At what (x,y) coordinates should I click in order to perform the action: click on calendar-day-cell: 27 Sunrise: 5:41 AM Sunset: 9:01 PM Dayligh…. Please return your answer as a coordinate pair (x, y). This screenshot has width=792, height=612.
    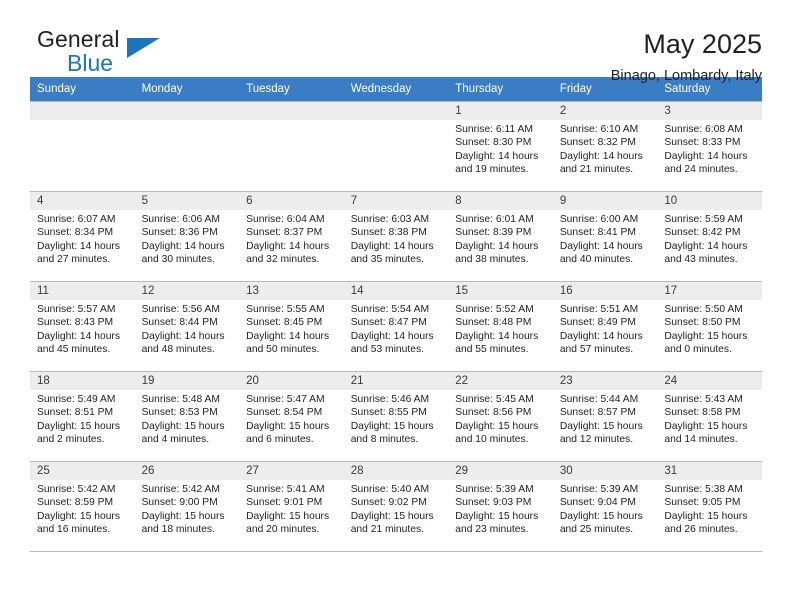
    Looking at the image, I should click on (291, 506).